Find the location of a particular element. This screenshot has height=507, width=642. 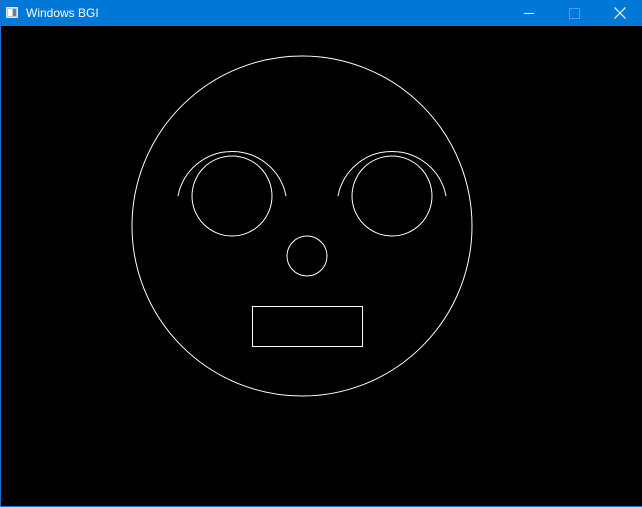

left-eyebrow-arc is located at coordinates (232, 174).